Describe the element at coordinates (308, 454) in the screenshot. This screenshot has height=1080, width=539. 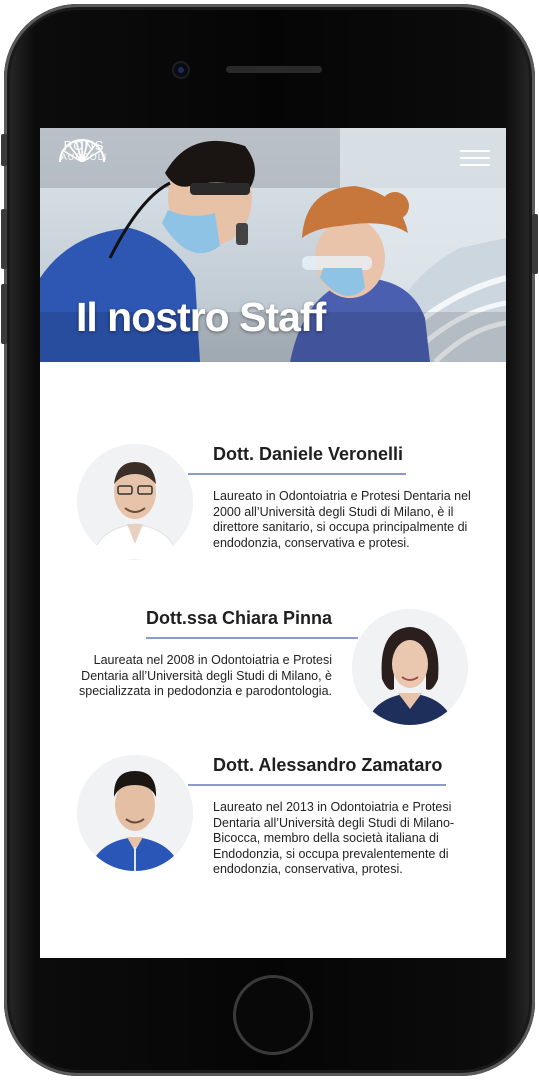
I see `staff-name: Dott. Daniele Veronelli` at that location.